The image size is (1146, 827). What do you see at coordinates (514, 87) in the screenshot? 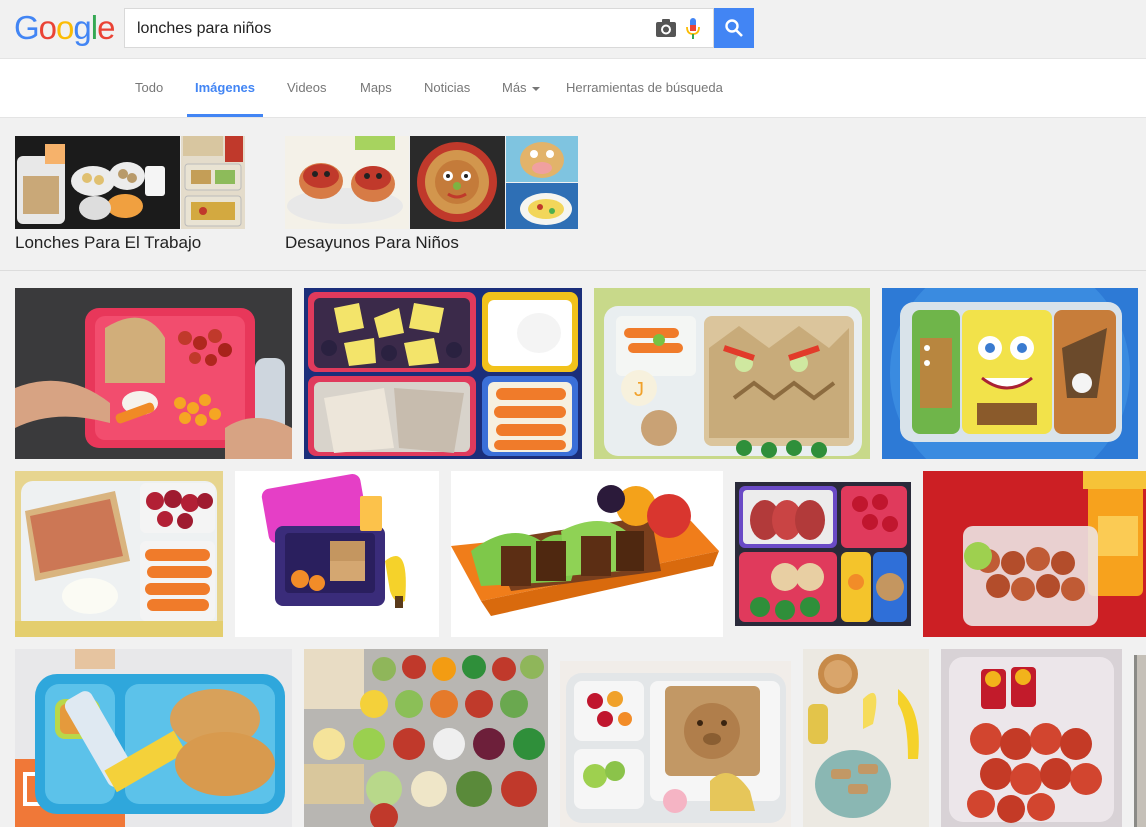
I see `tab-mas-label: Más` at bounding box center [514, 87].